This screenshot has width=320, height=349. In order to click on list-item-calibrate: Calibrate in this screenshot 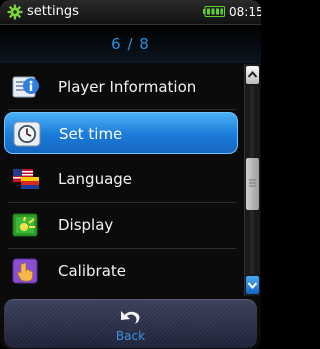, I will do `click(121, 271)`.